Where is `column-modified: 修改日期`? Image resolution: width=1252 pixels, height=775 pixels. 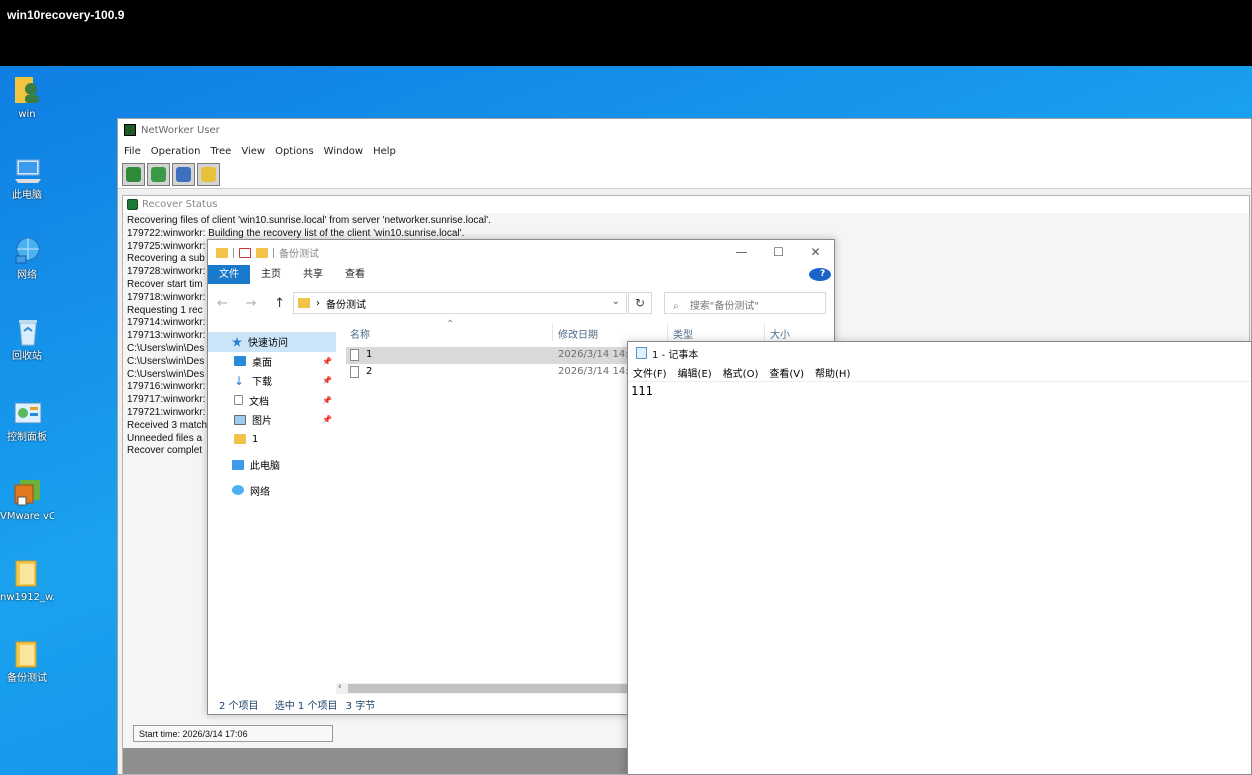 column-modified: 修改日期 is located at coordinates (578, 333).